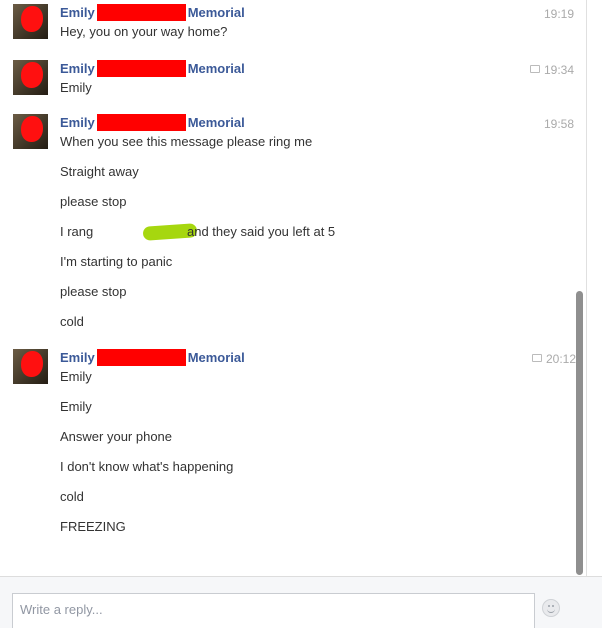 This screenshot has width=602, height=628. Describe the element at coordinates (186, 141) in the screenshot. I see `message-text: When you see this message please ring me` at that location.